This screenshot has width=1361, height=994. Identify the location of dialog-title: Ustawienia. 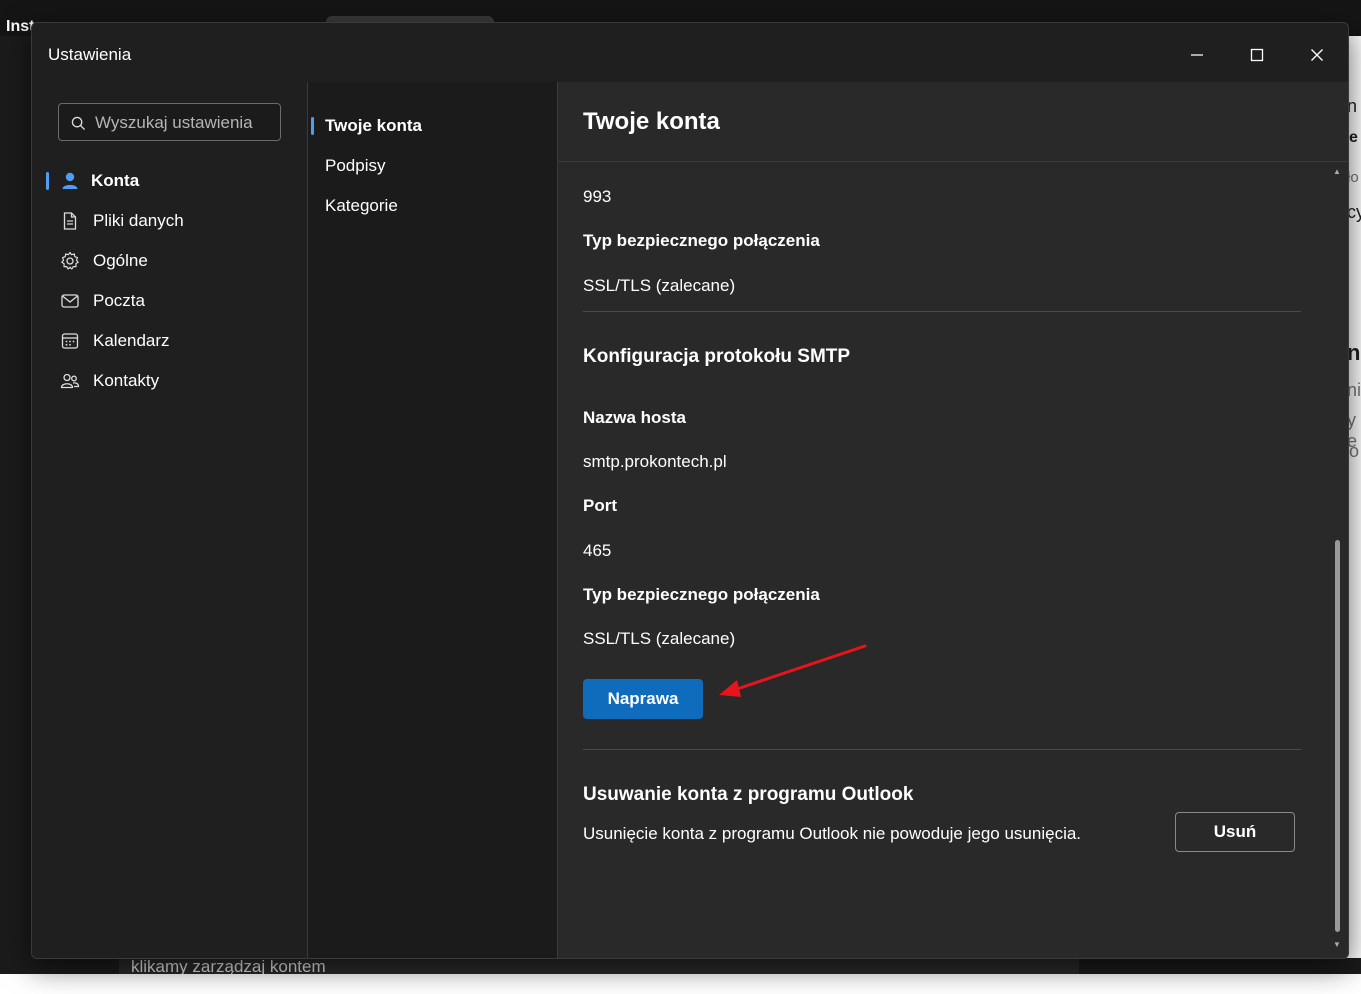
(90, 54).